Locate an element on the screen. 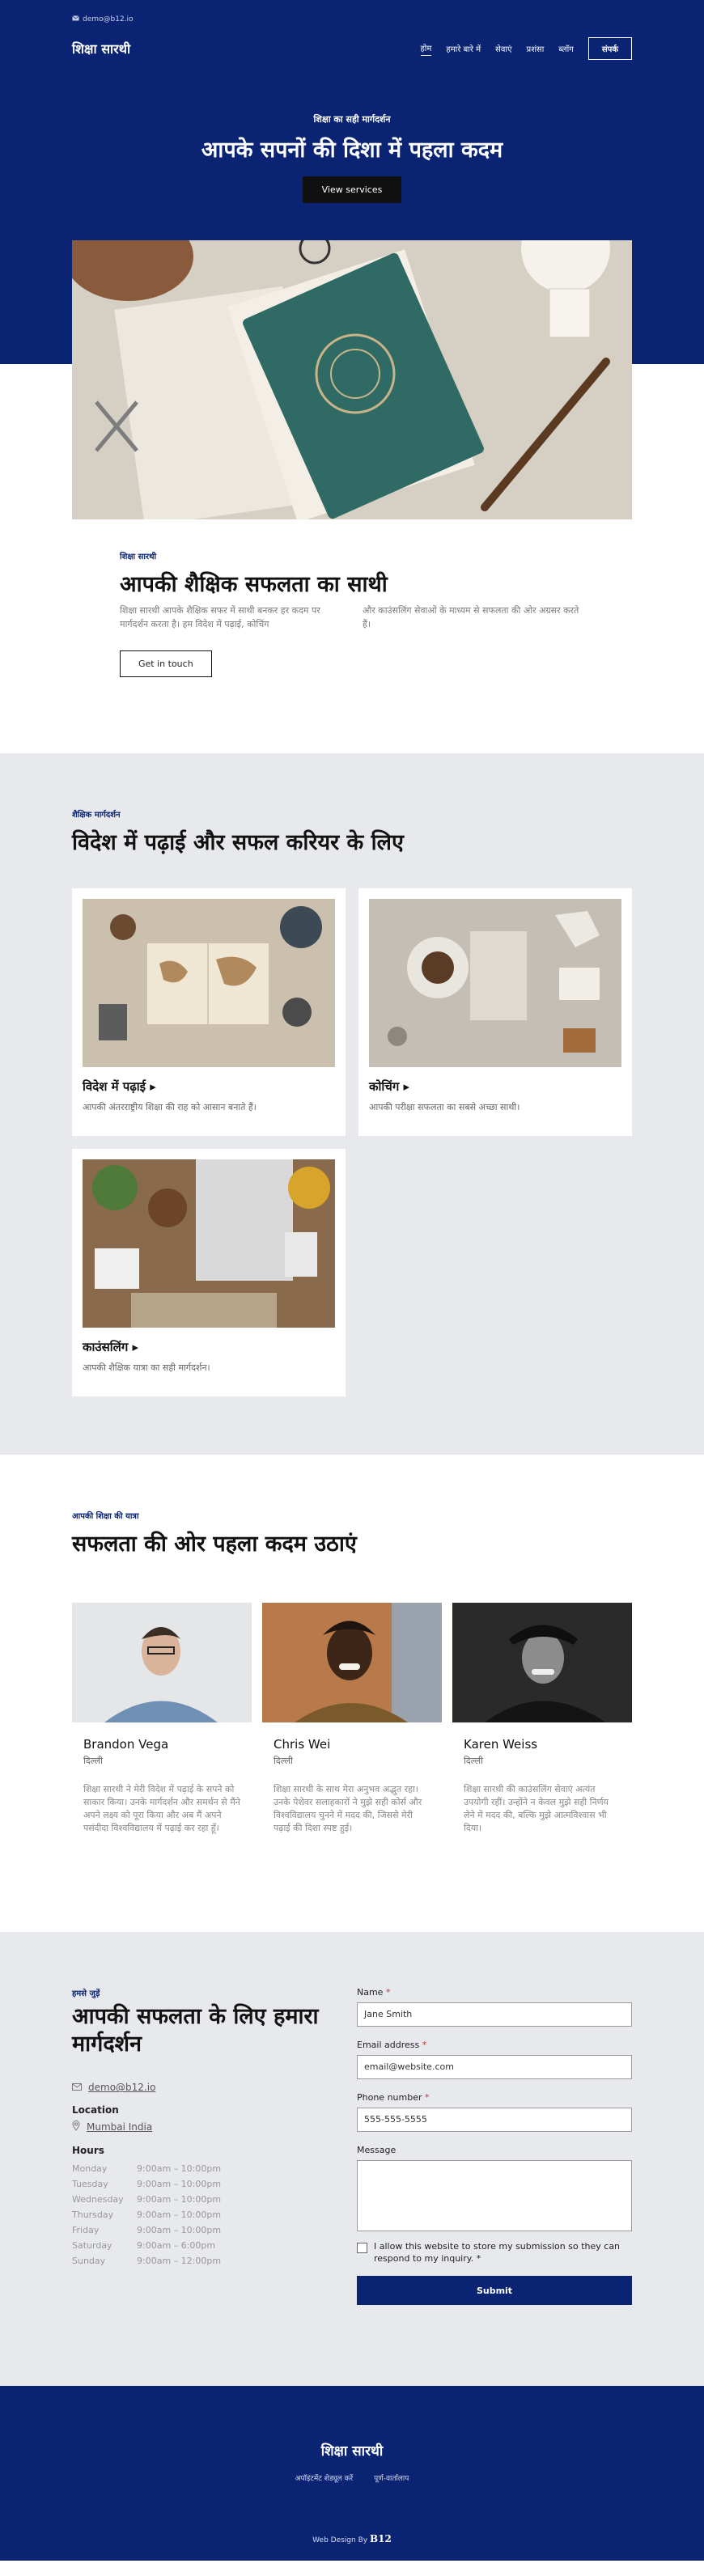 Image resolution: width=704 pixels, height=2576 pixels. location-pin-icon is located at coordinates (76, 2127).